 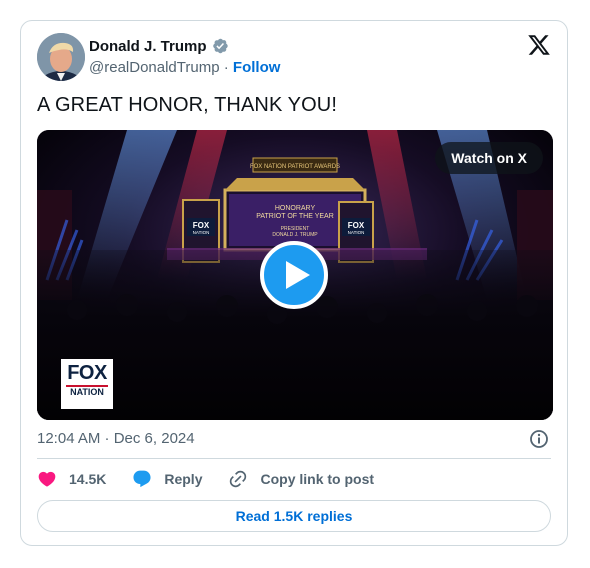 What do you see at coordinates (142, 479) in the screenshot?
I see `reply-bubble-icon` at bounding box center [142, 479].